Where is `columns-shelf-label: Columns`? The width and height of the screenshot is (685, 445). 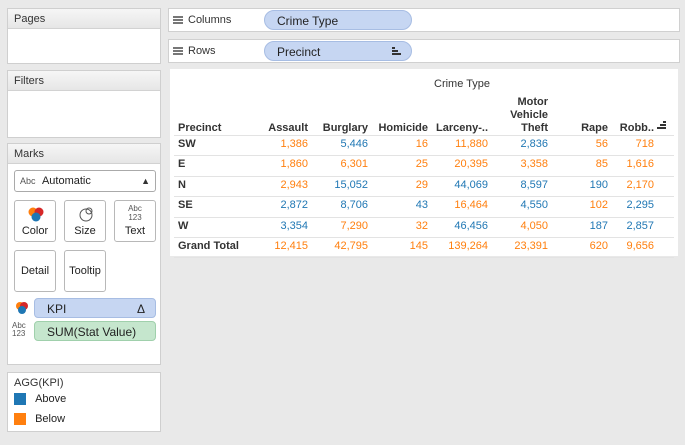 columns-shelf-label: Columns is located at coordinates (202, 20).